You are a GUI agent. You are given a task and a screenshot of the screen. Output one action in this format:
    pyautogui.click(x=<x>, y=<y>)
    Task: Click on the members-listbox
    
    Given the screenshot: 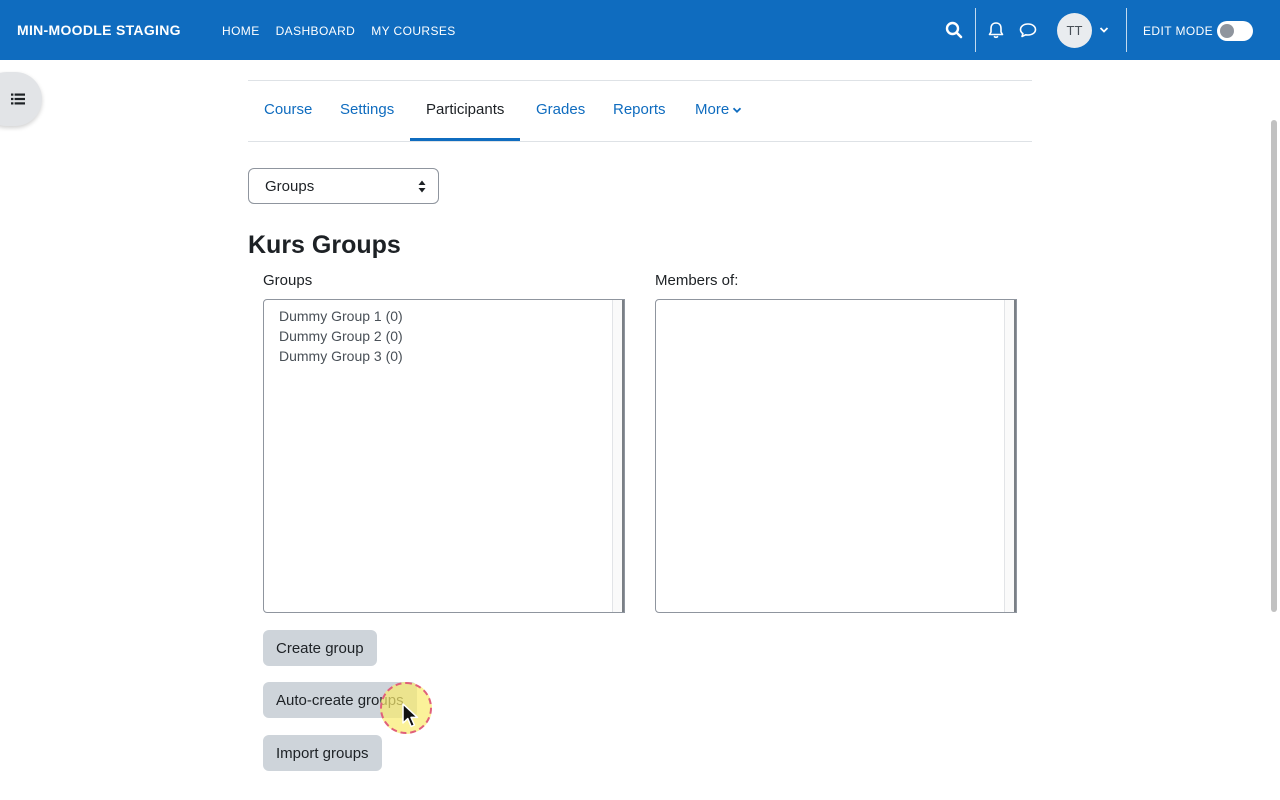 What is the action you would take?
    pyautogui.click(x=836, y=456)
    